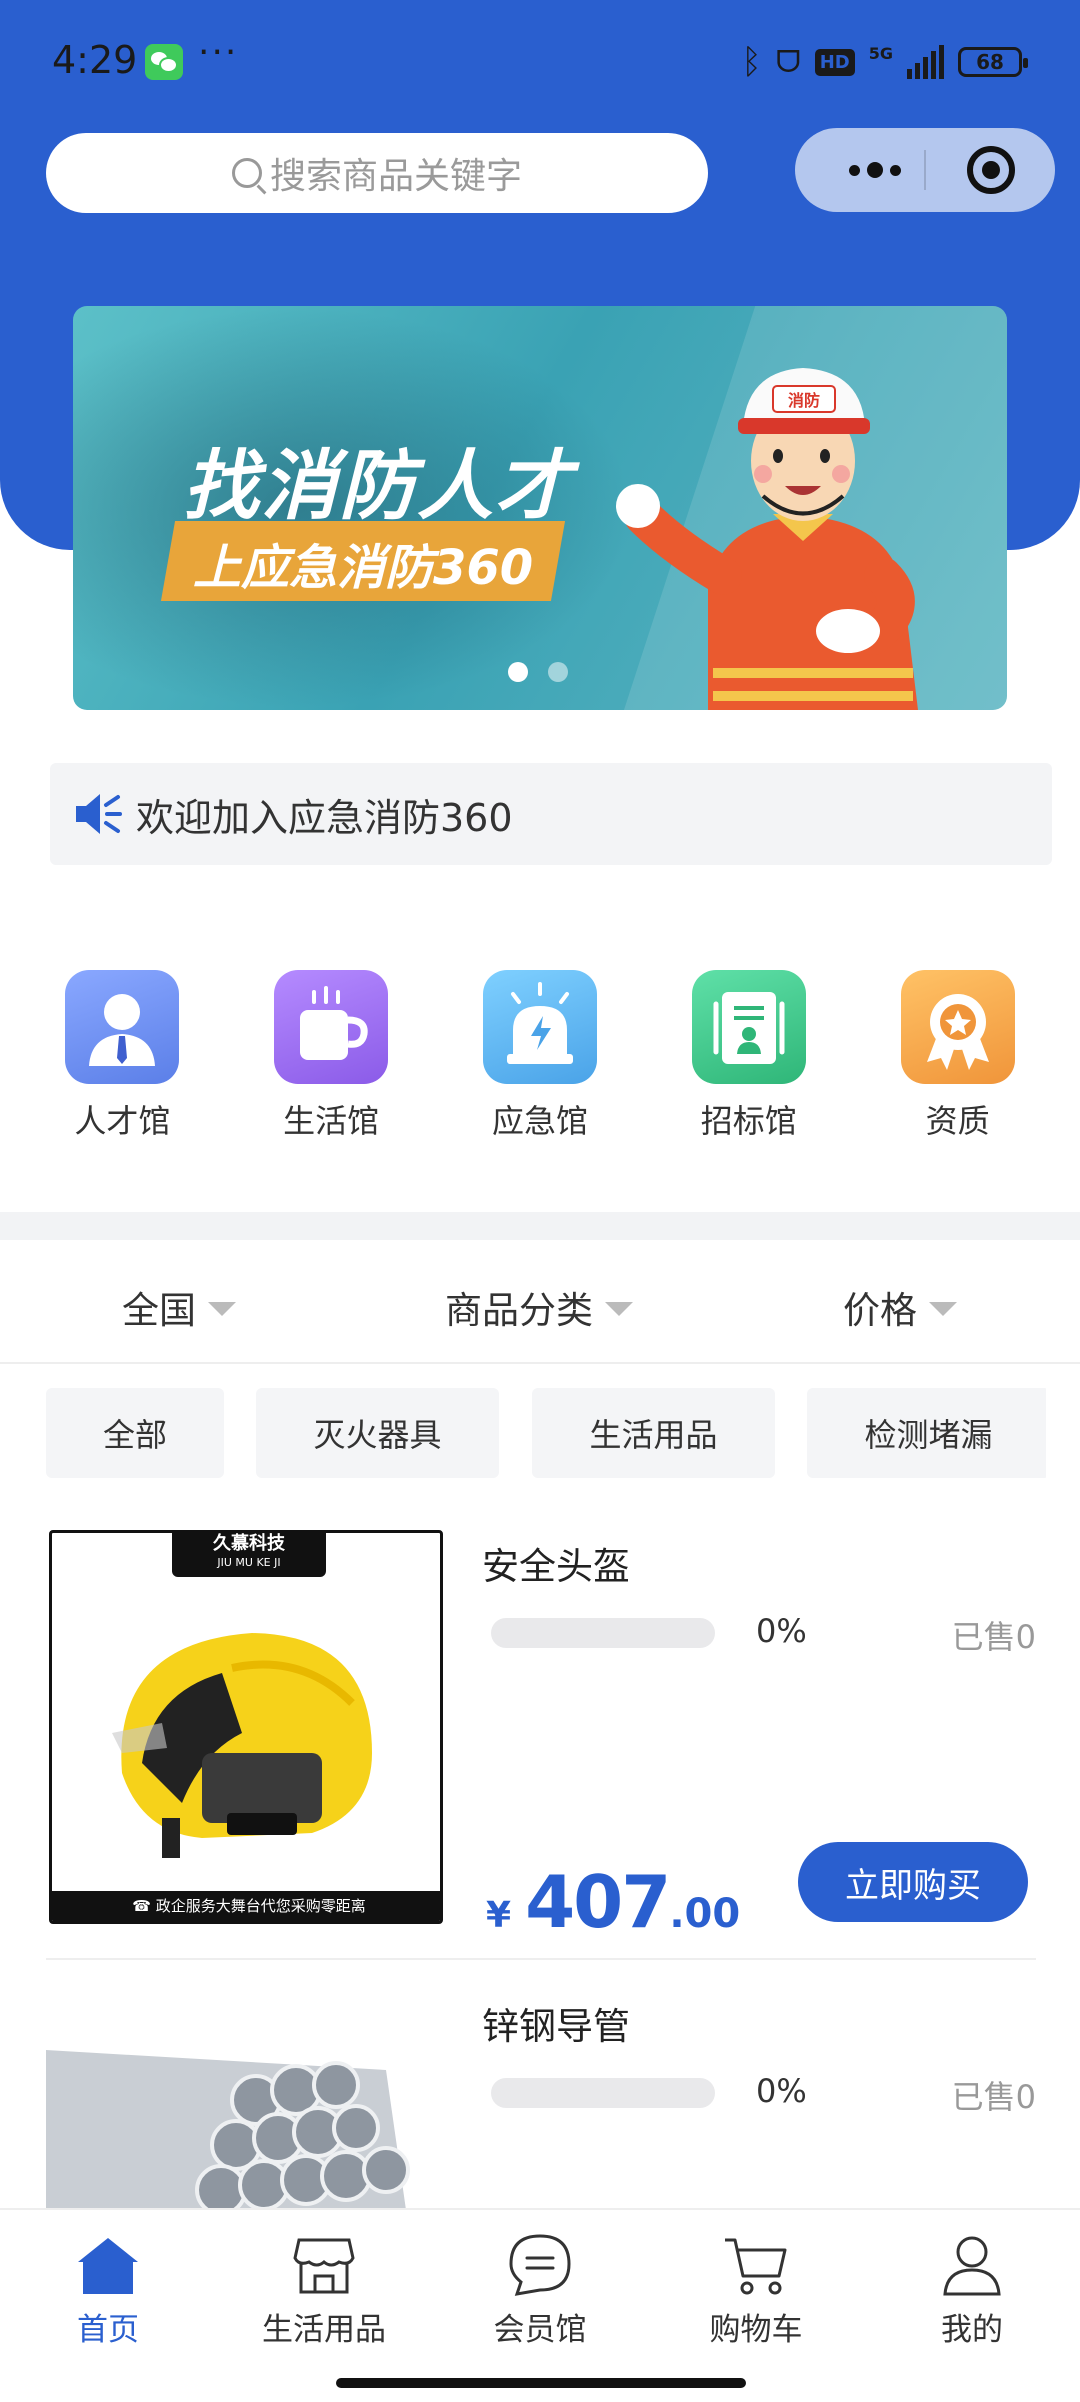 Image resolution: width=1080 pixels, height=2402 pixels. I want to click on chip-detection: 检测堵漏, so click(926, 1433).